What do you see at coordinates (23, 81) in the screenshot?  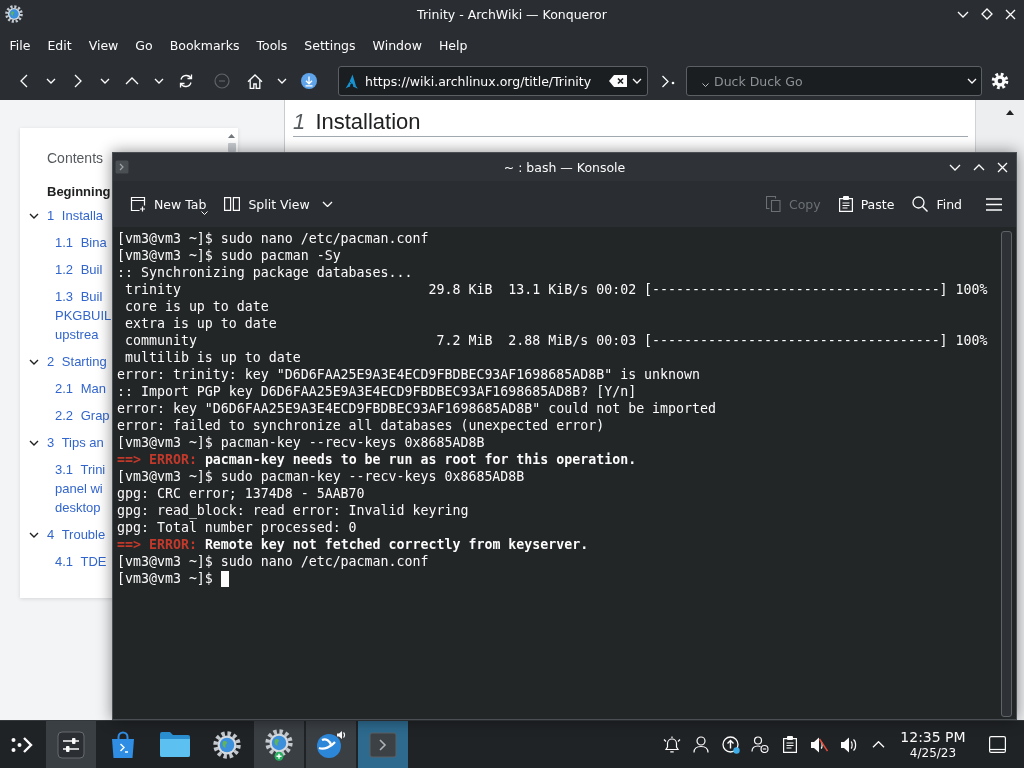 I see `chevron-left-icon` at bounding box center [23, 81].